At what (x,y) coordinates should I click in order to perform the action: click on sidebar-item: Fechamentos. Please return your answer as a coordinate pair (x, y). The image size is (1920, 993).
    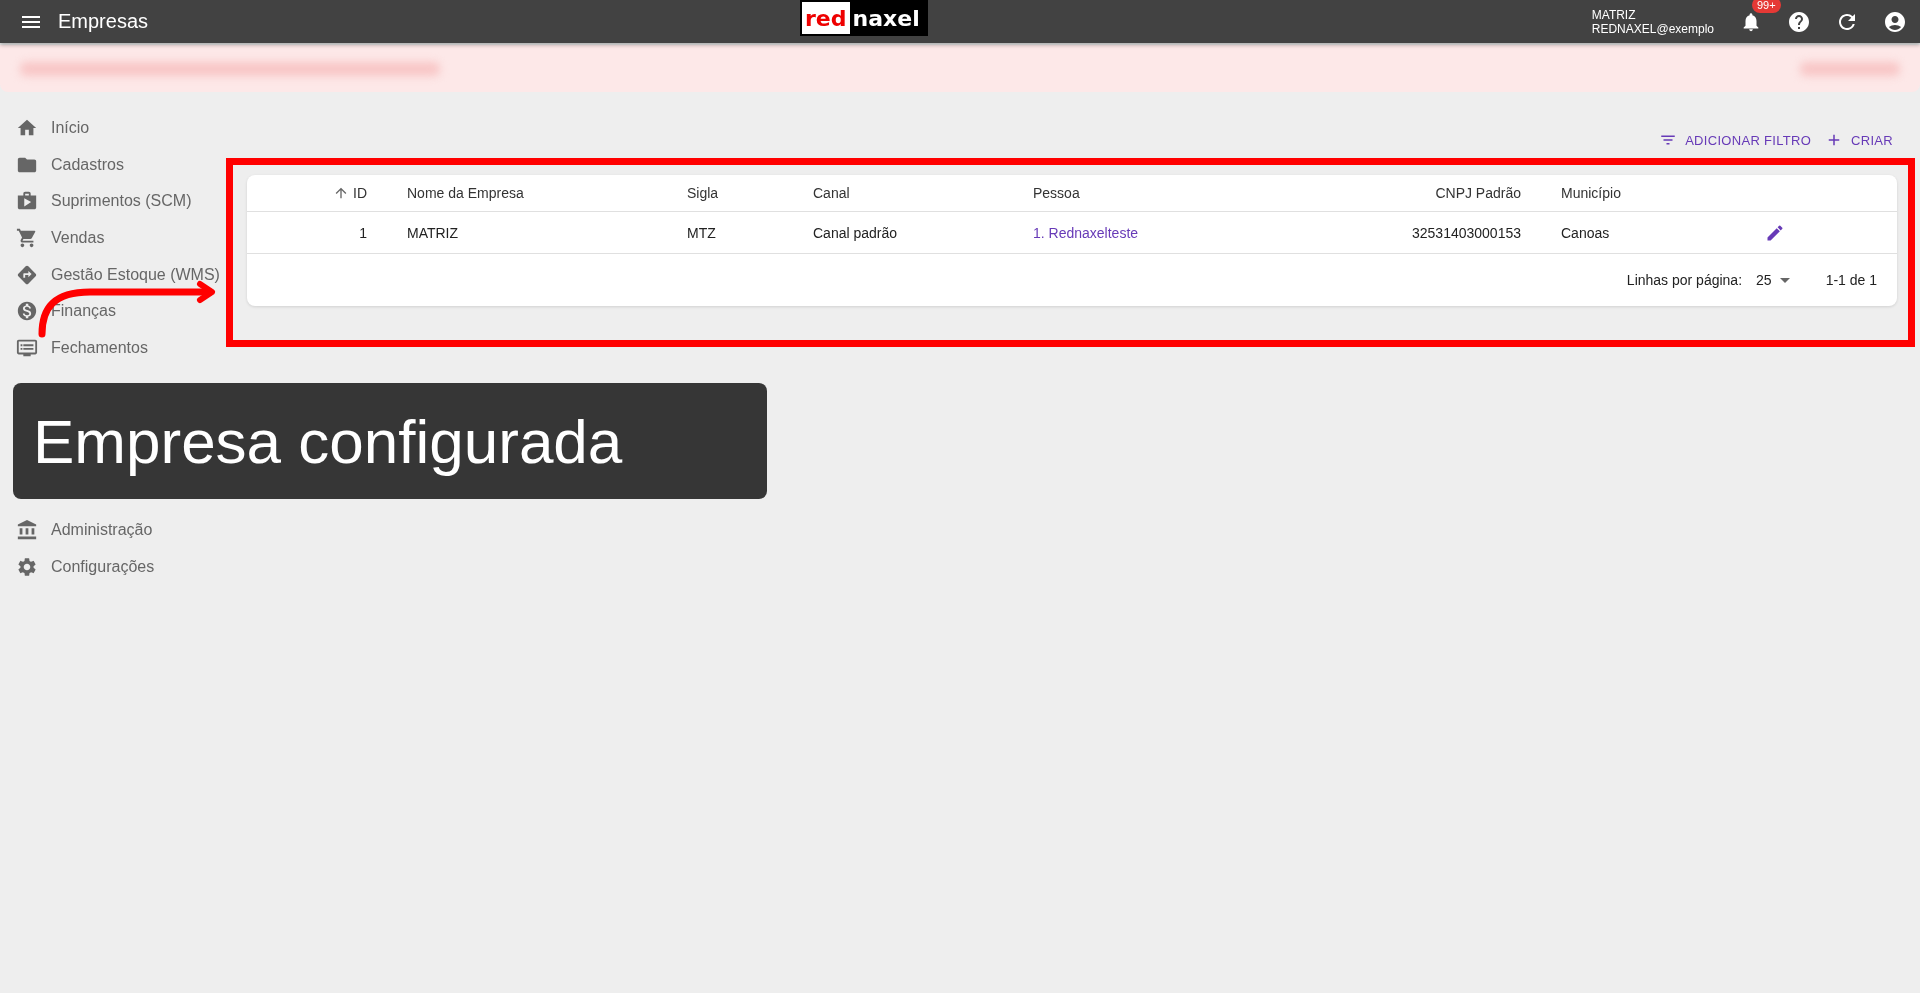
    Looking at the image, I should click on (113, 348).